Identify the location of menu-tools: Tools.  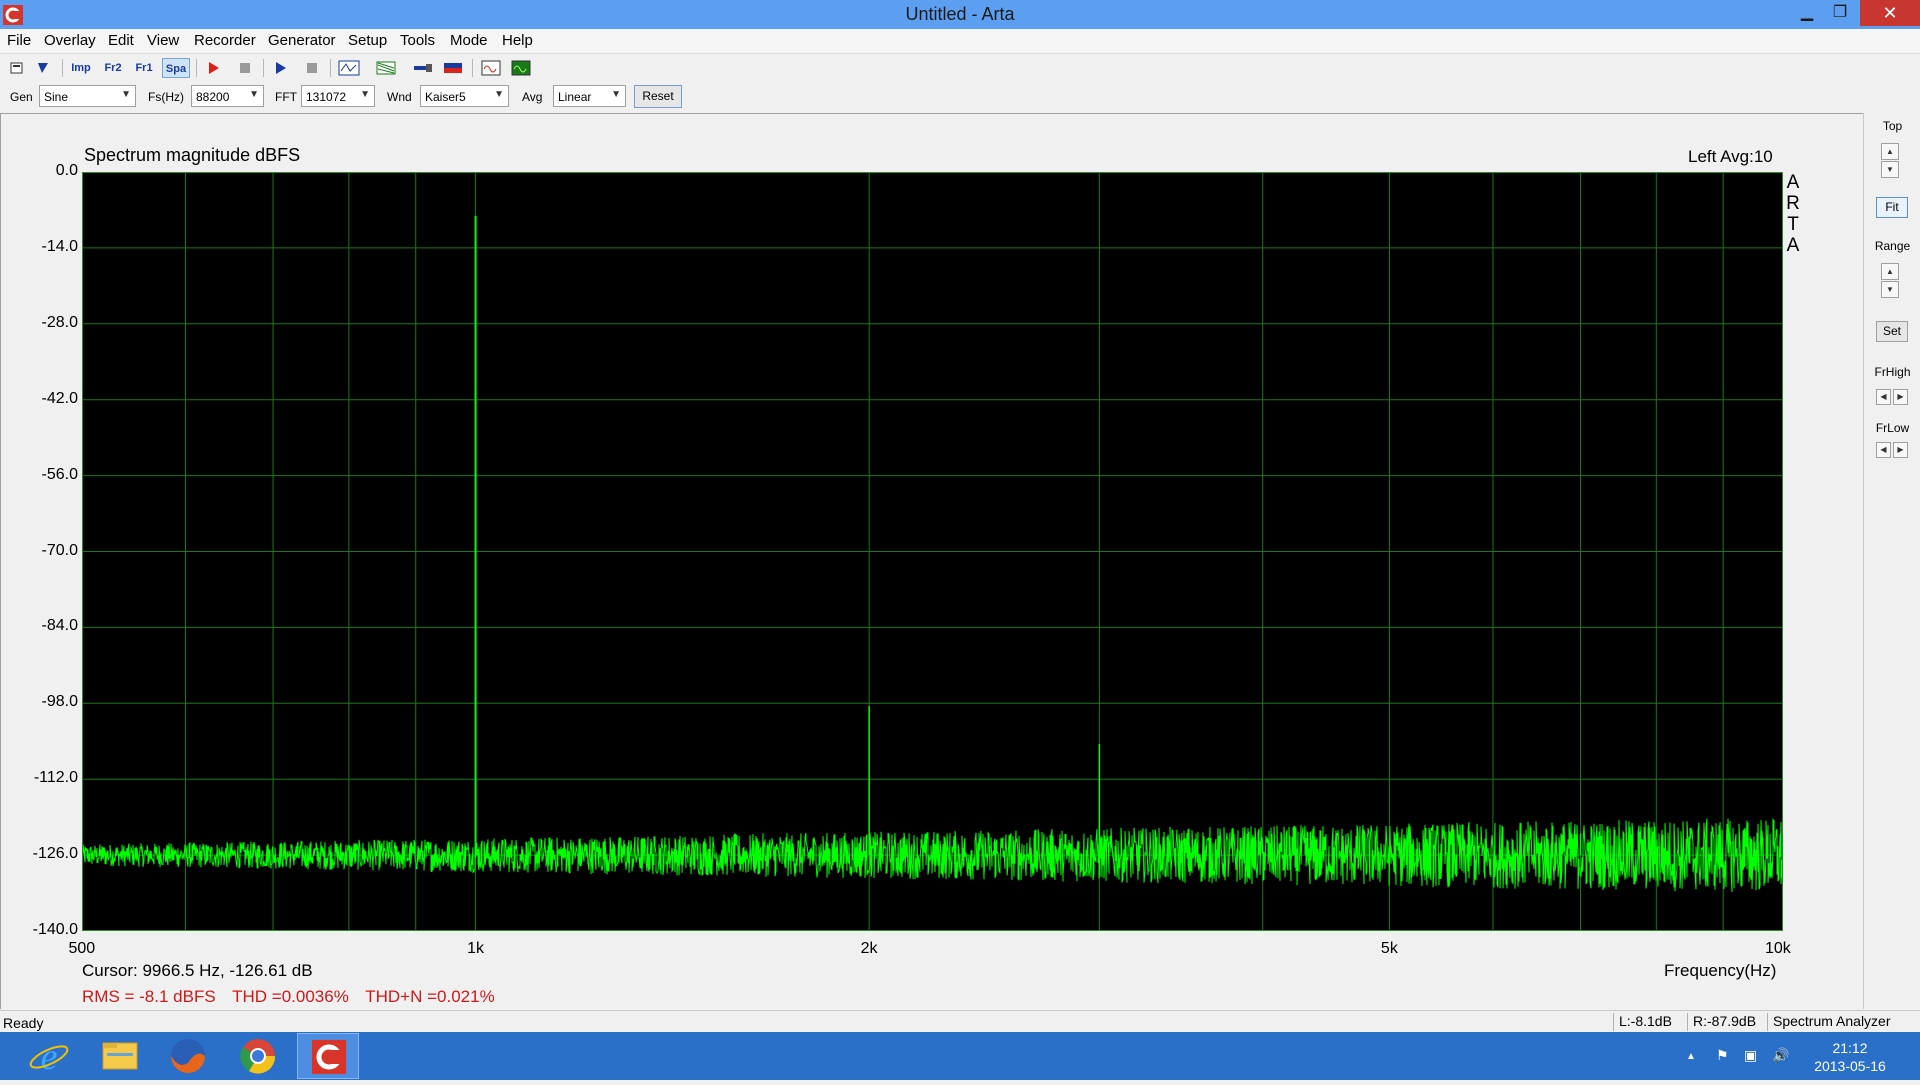
(417, 40).